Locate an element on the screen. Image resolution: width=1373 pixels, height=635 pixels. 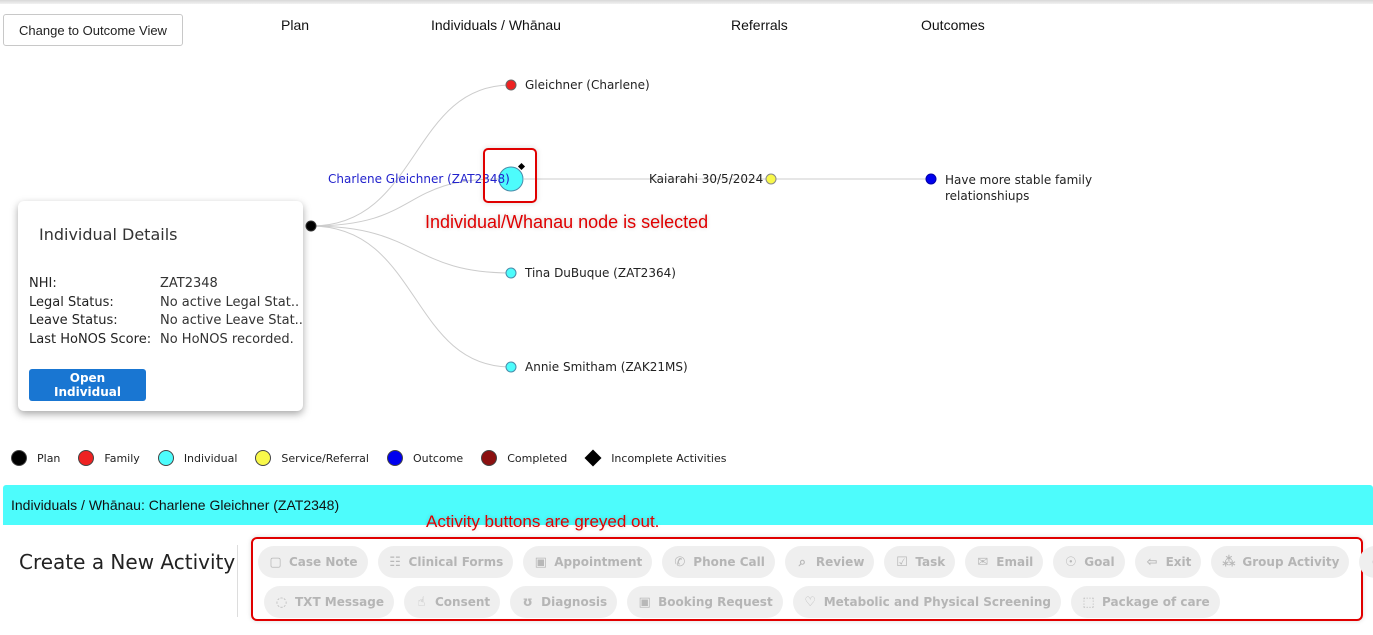
exit-button: ⇦ Exit is located at coordinates (1168, 562).